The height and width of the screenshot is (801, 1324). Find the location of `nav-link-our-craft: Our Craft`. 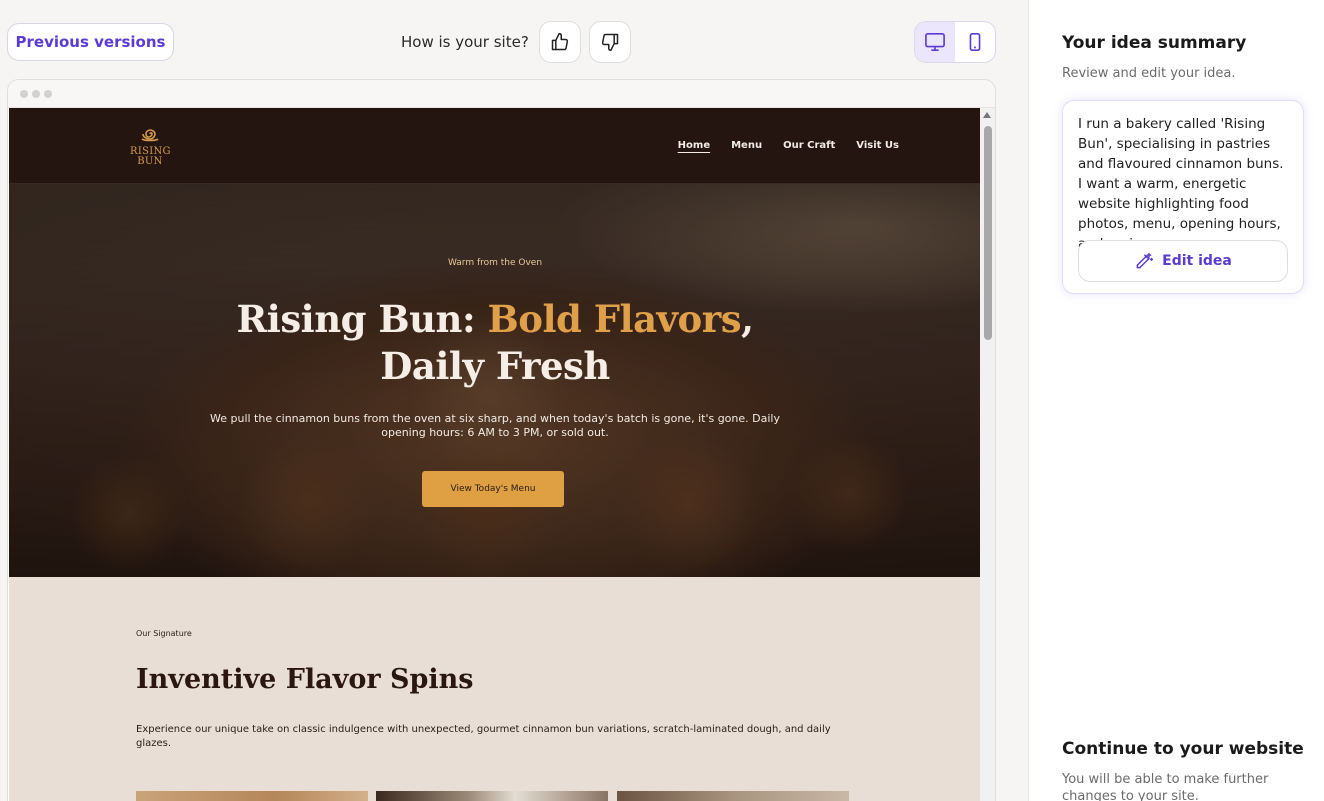

nav-link-our-craft: Our Craft is located at coordinates (809, 145).